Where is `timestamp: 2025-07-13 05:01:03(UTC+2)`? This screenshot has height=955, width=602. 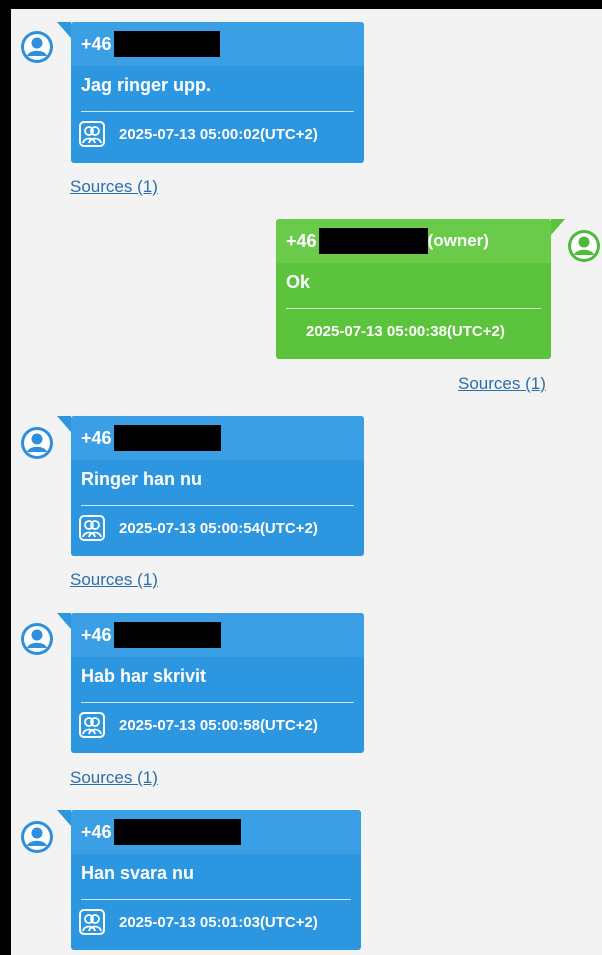
timestamp: 2025-07-13 05:01:03(UTC+2) is located at coordinates (218, 922).